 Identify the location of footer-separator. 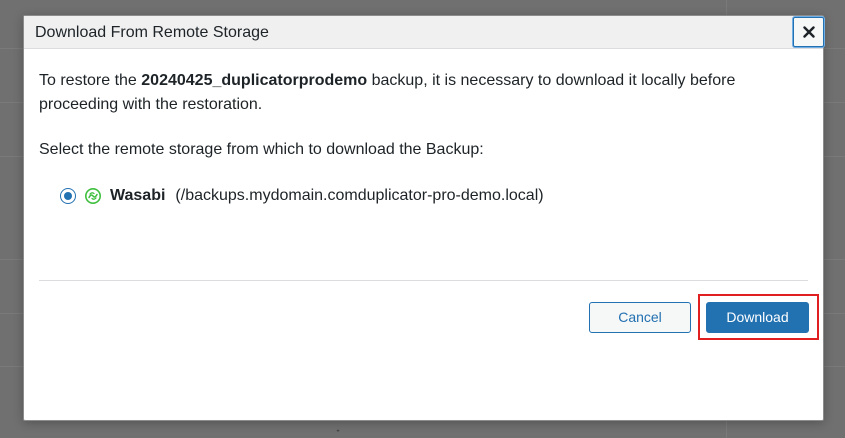
(423, 280).